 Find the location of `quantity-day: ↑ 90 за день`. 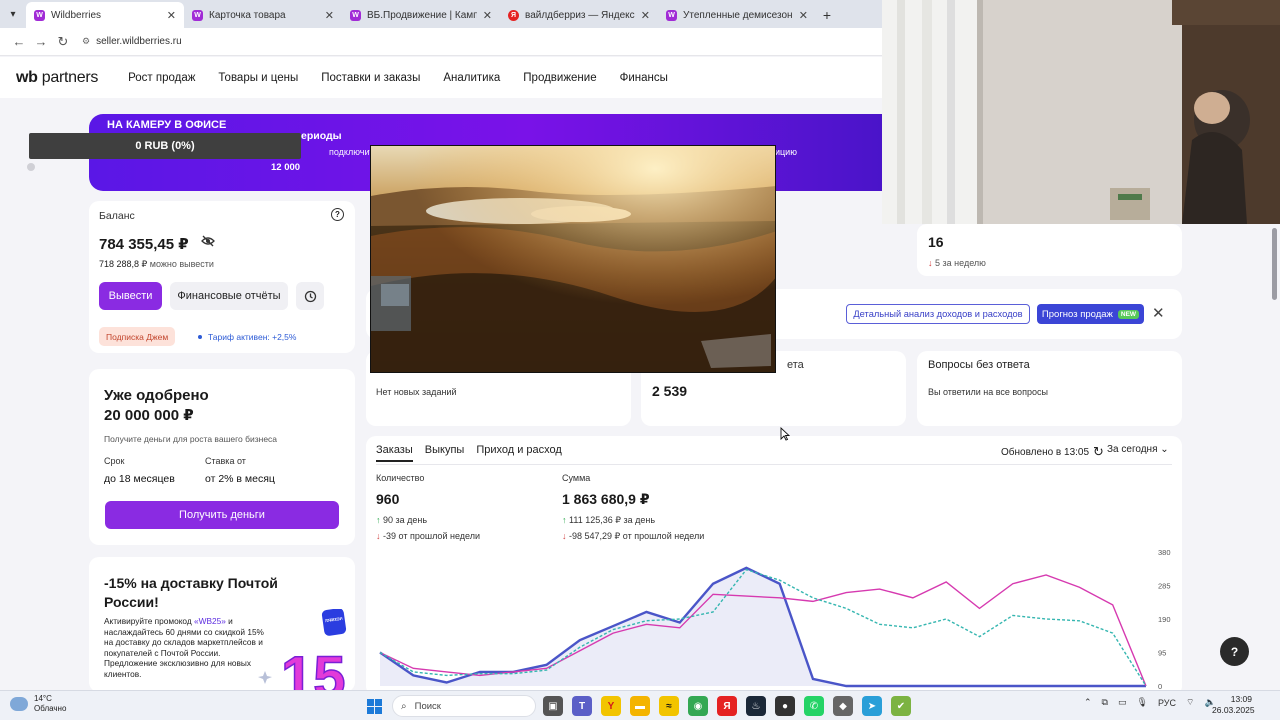

quantity-day: ↑ 90 за день is located at coordinates (401, 520).